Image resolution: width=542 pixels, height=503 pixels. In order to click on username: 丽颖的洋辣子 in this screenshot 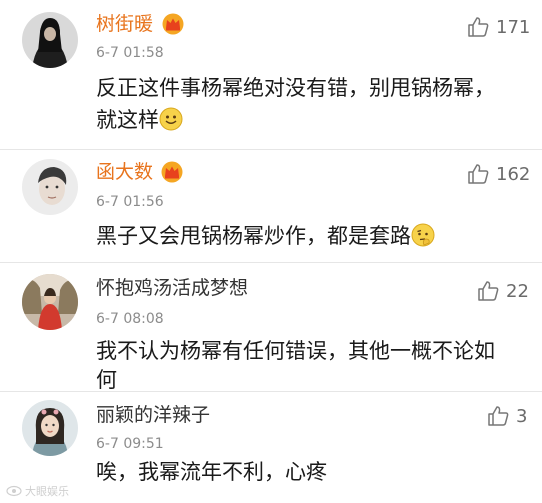, I will do `click(153, 415)`.